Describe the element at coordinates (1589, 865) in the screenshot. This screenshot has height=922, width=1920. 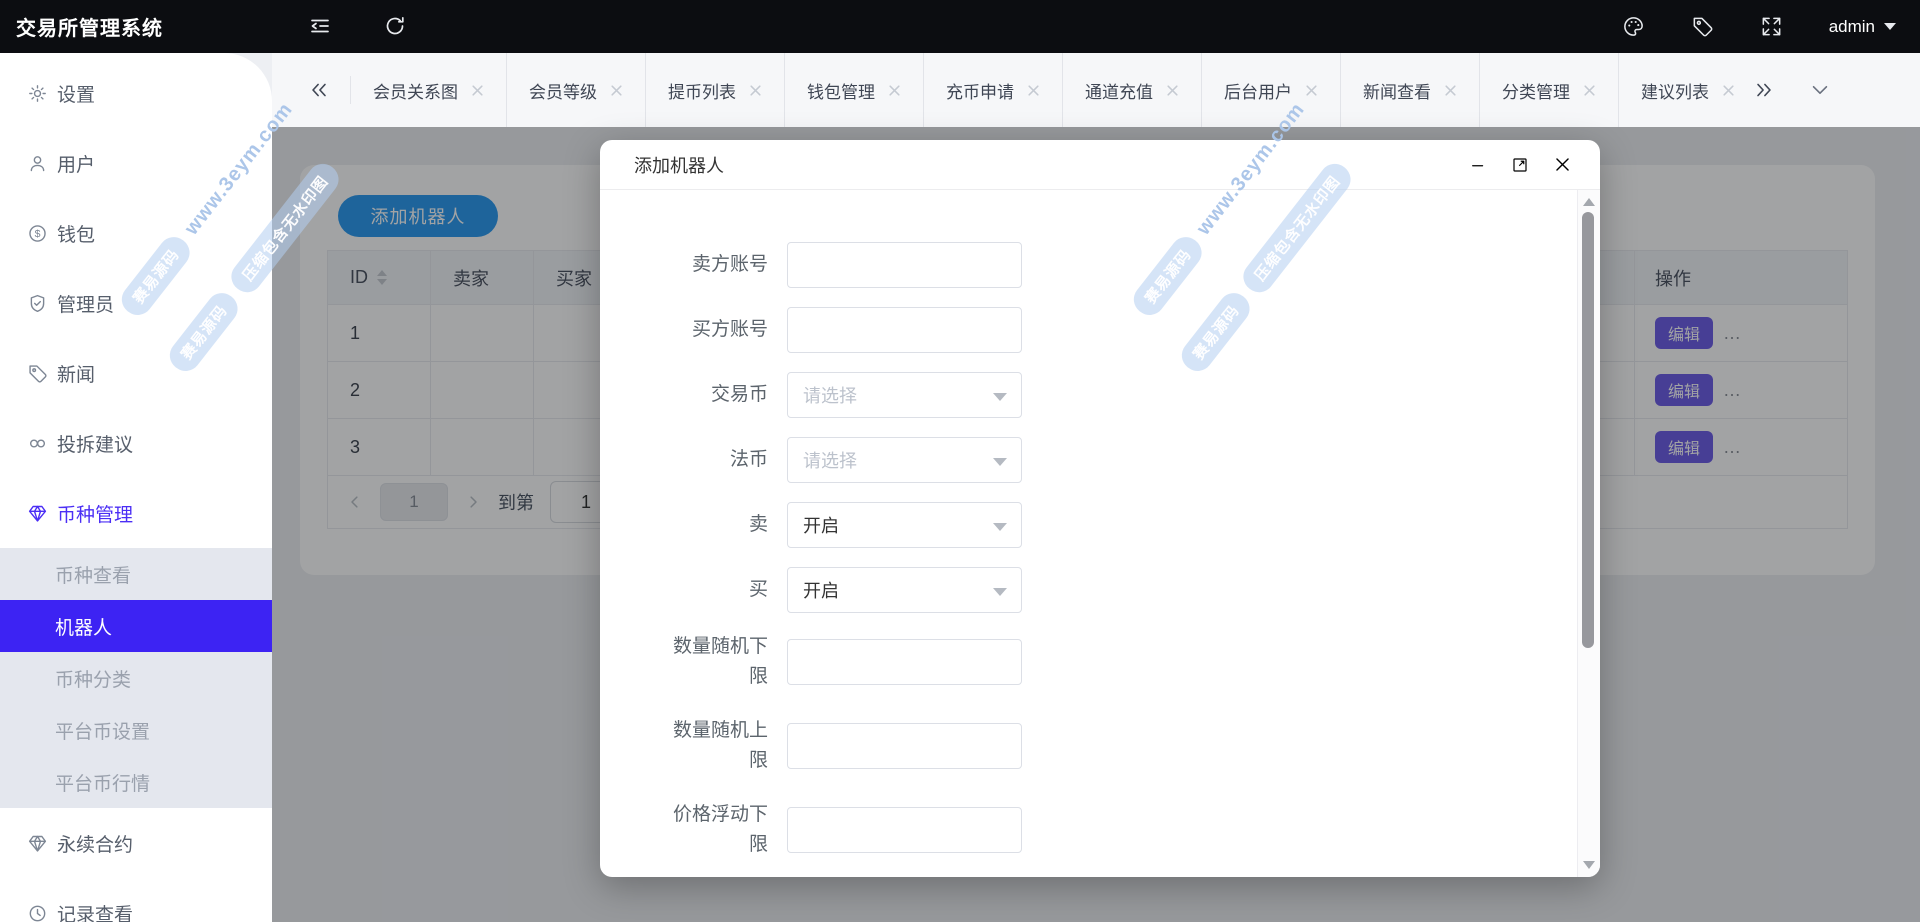
I see `scroll-down-icon` at that location.